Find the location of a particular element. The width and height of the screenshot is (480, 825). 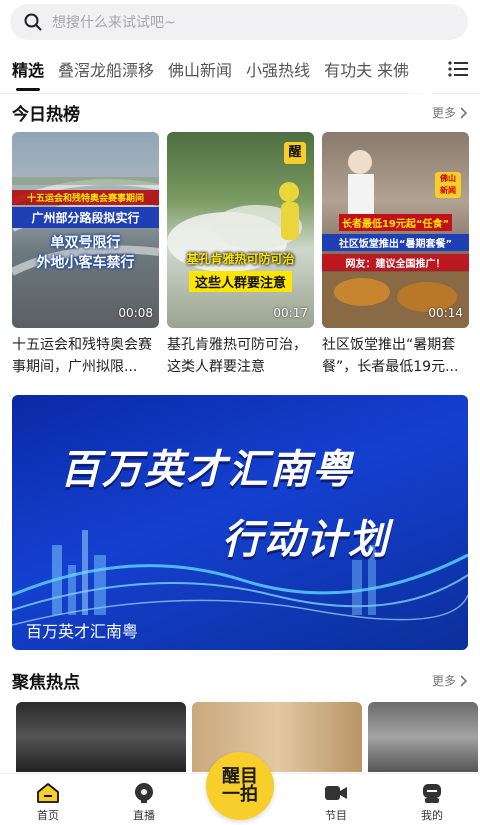

video-duration: 00:17 is located at coordinates (290, 313).